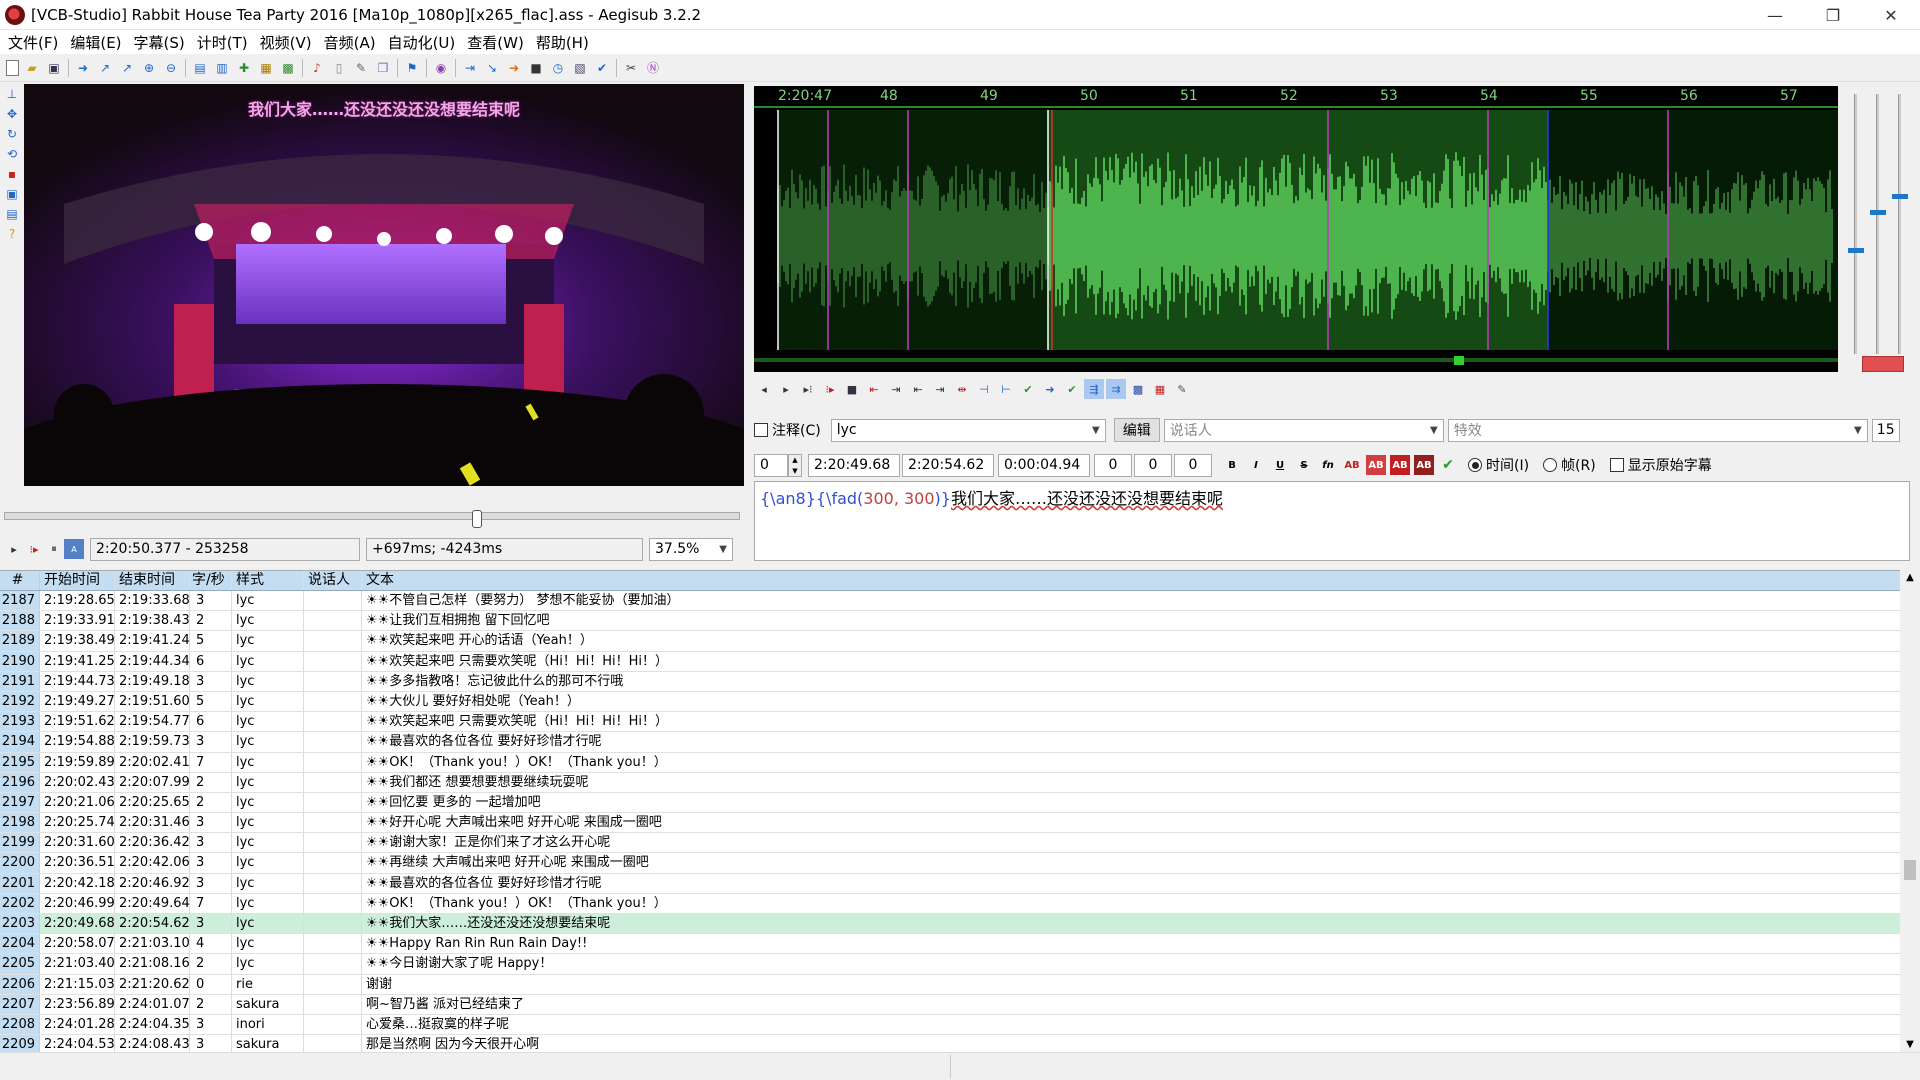 The image size is (1920, 1080). What do you see at coordinates (1448, 465) in the screenshot?
I see `commit-check-icon: ✔` at bounding box center [1448, 465].